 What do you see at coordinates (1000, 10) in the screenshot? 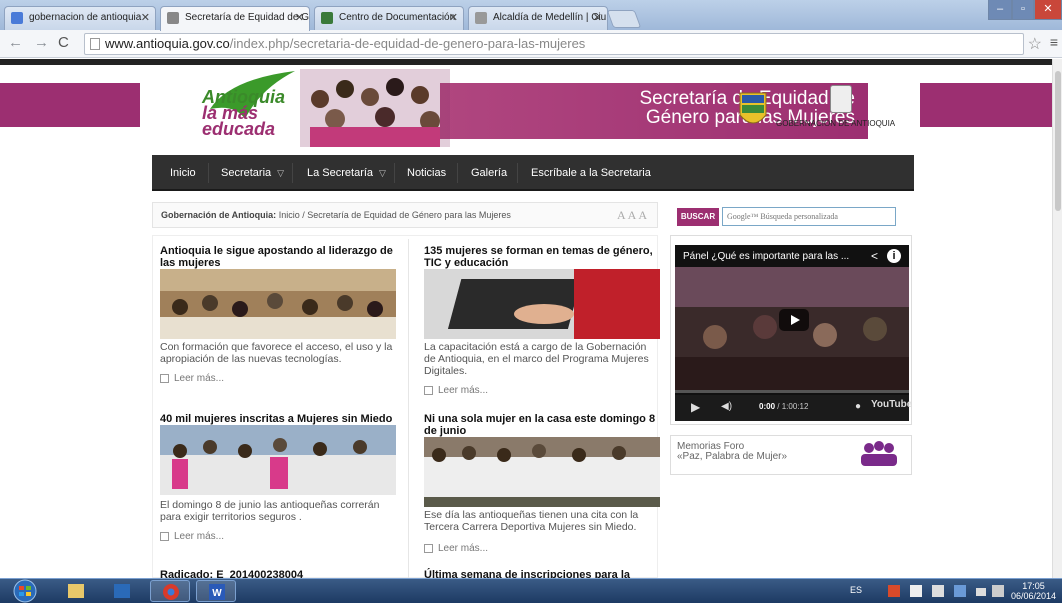
I see `minimize-icon: –` at bounding box center [1000, 10].